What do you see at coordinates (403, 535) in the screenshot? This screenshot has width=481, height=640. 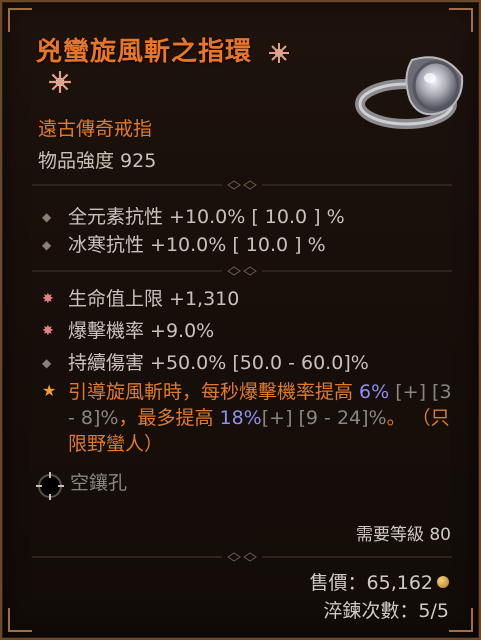 I see `level-requirement: 需要等級 80` at bounding box center [403, 535].